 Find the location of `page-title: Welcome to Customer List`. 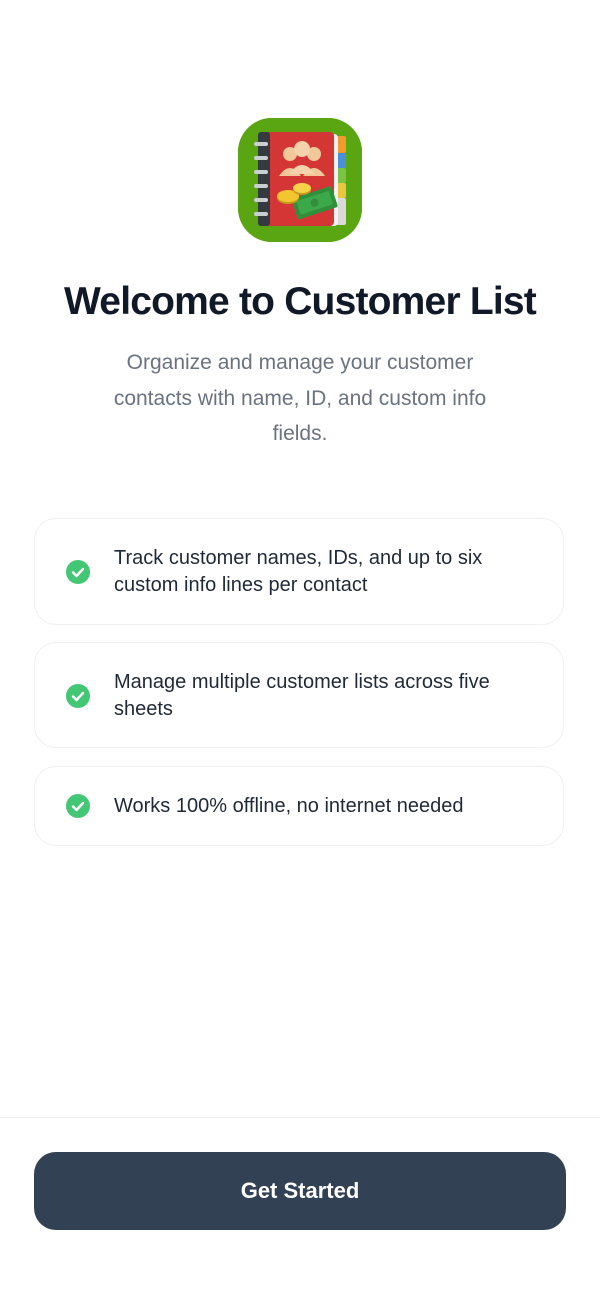

page-title: Welcome to Customer List is located at coordinates (300, 301).